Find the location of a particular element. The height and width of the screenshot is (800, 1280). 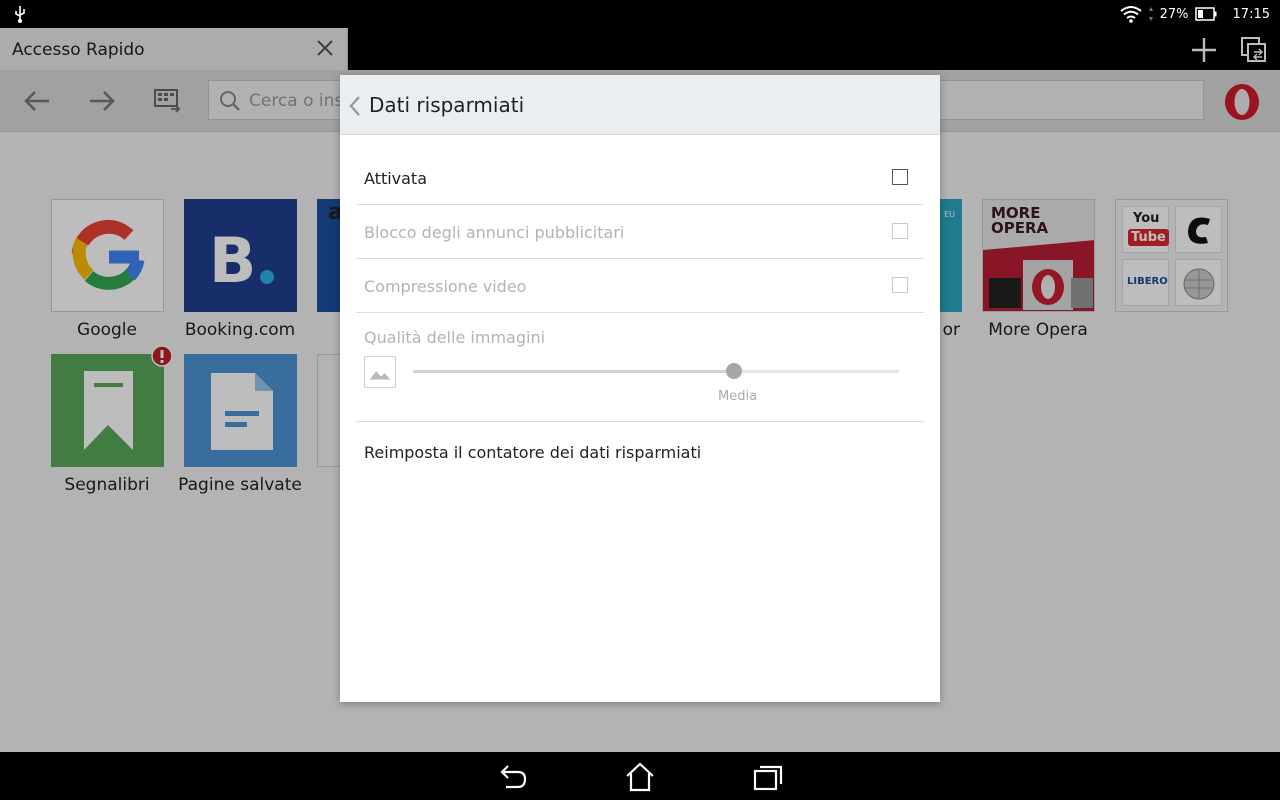

chevron-left-icon is located at coordinates (355, 106).